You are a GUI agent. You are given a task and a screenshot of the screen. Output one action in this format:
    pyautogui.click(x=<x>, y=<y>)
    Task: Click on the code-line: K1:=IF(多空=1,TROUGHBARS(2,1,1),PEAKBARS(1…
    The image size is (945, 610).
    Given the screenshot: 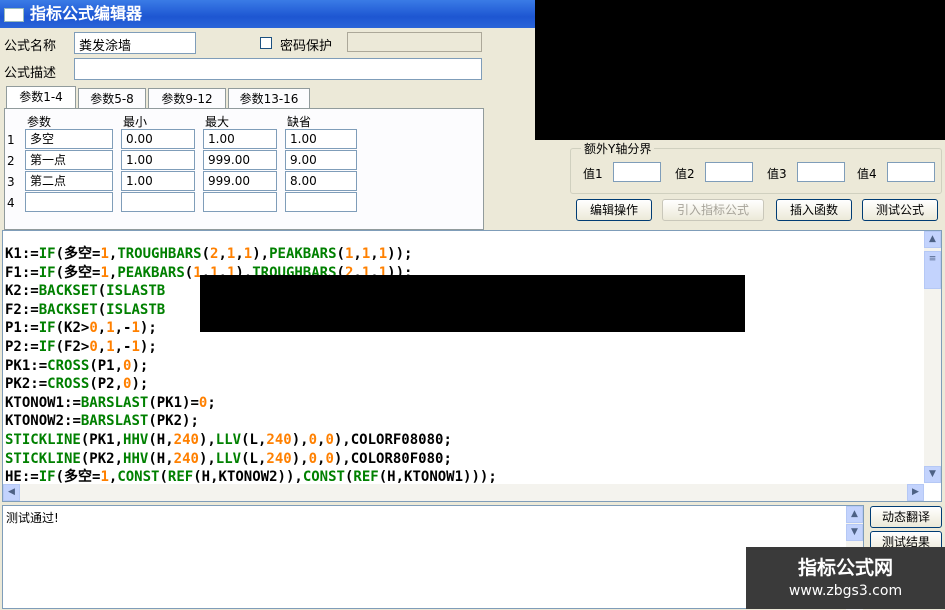 What is the action you would take?
    pyautogui.click(x=251, y=254)
    